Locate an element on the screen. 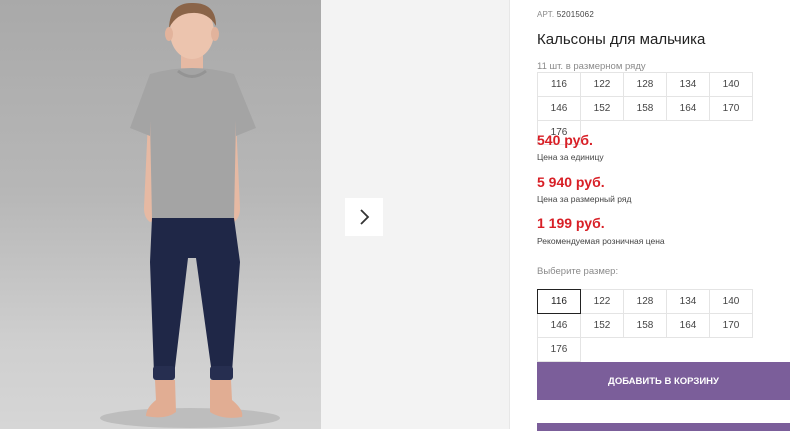 This screenshot has width=800, height=431. choose-size-label: Выберите размер: is located at coordinates (578, 271).